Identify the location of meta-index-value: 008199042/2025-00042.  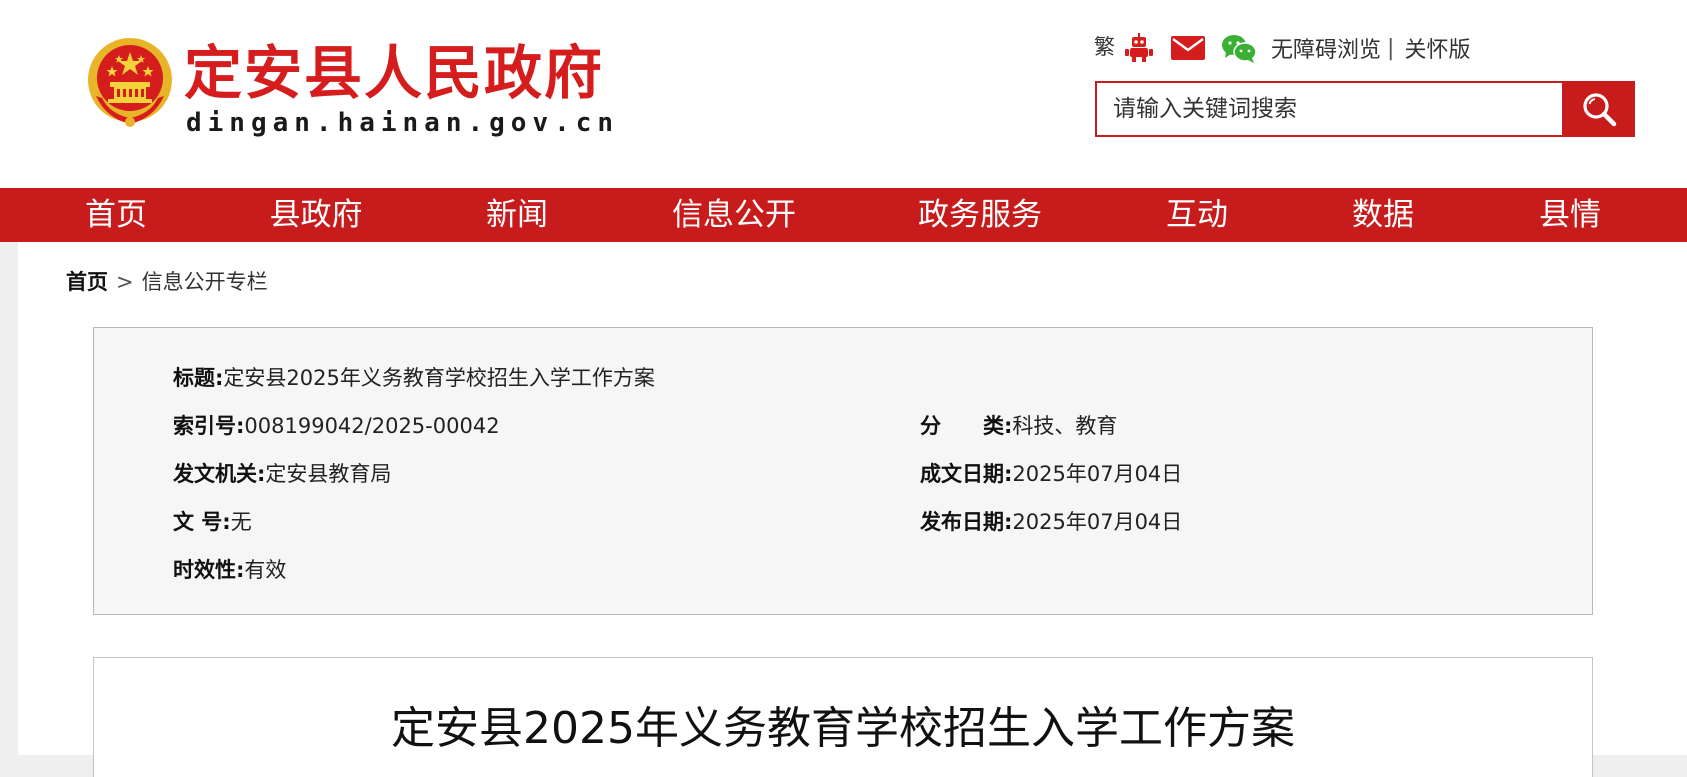
(372, 426).